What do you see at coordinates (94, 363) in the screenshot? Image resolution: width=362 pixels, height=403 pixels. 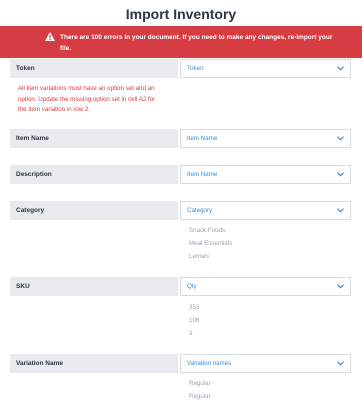 I see `field-label: Variation Name` at bounding box center [94, 363].